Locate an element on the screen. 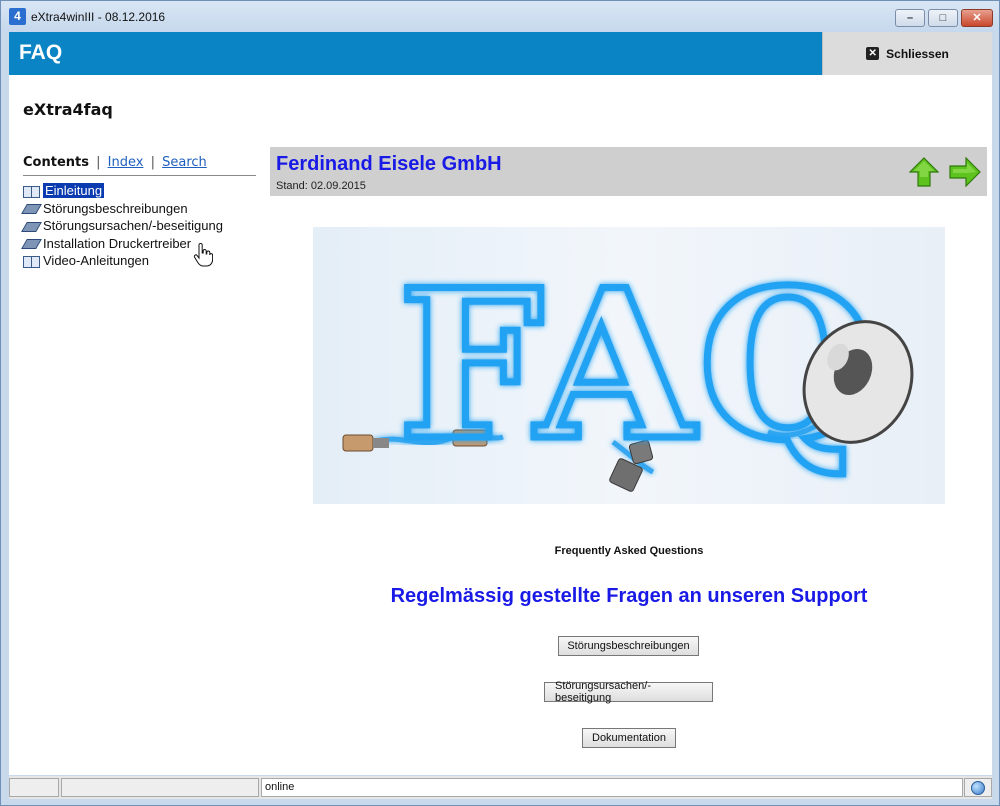 This screenshot has height=806, width=1000. company-title: Ferdinand Eisele GmbH is located at coordinates (389, 164).